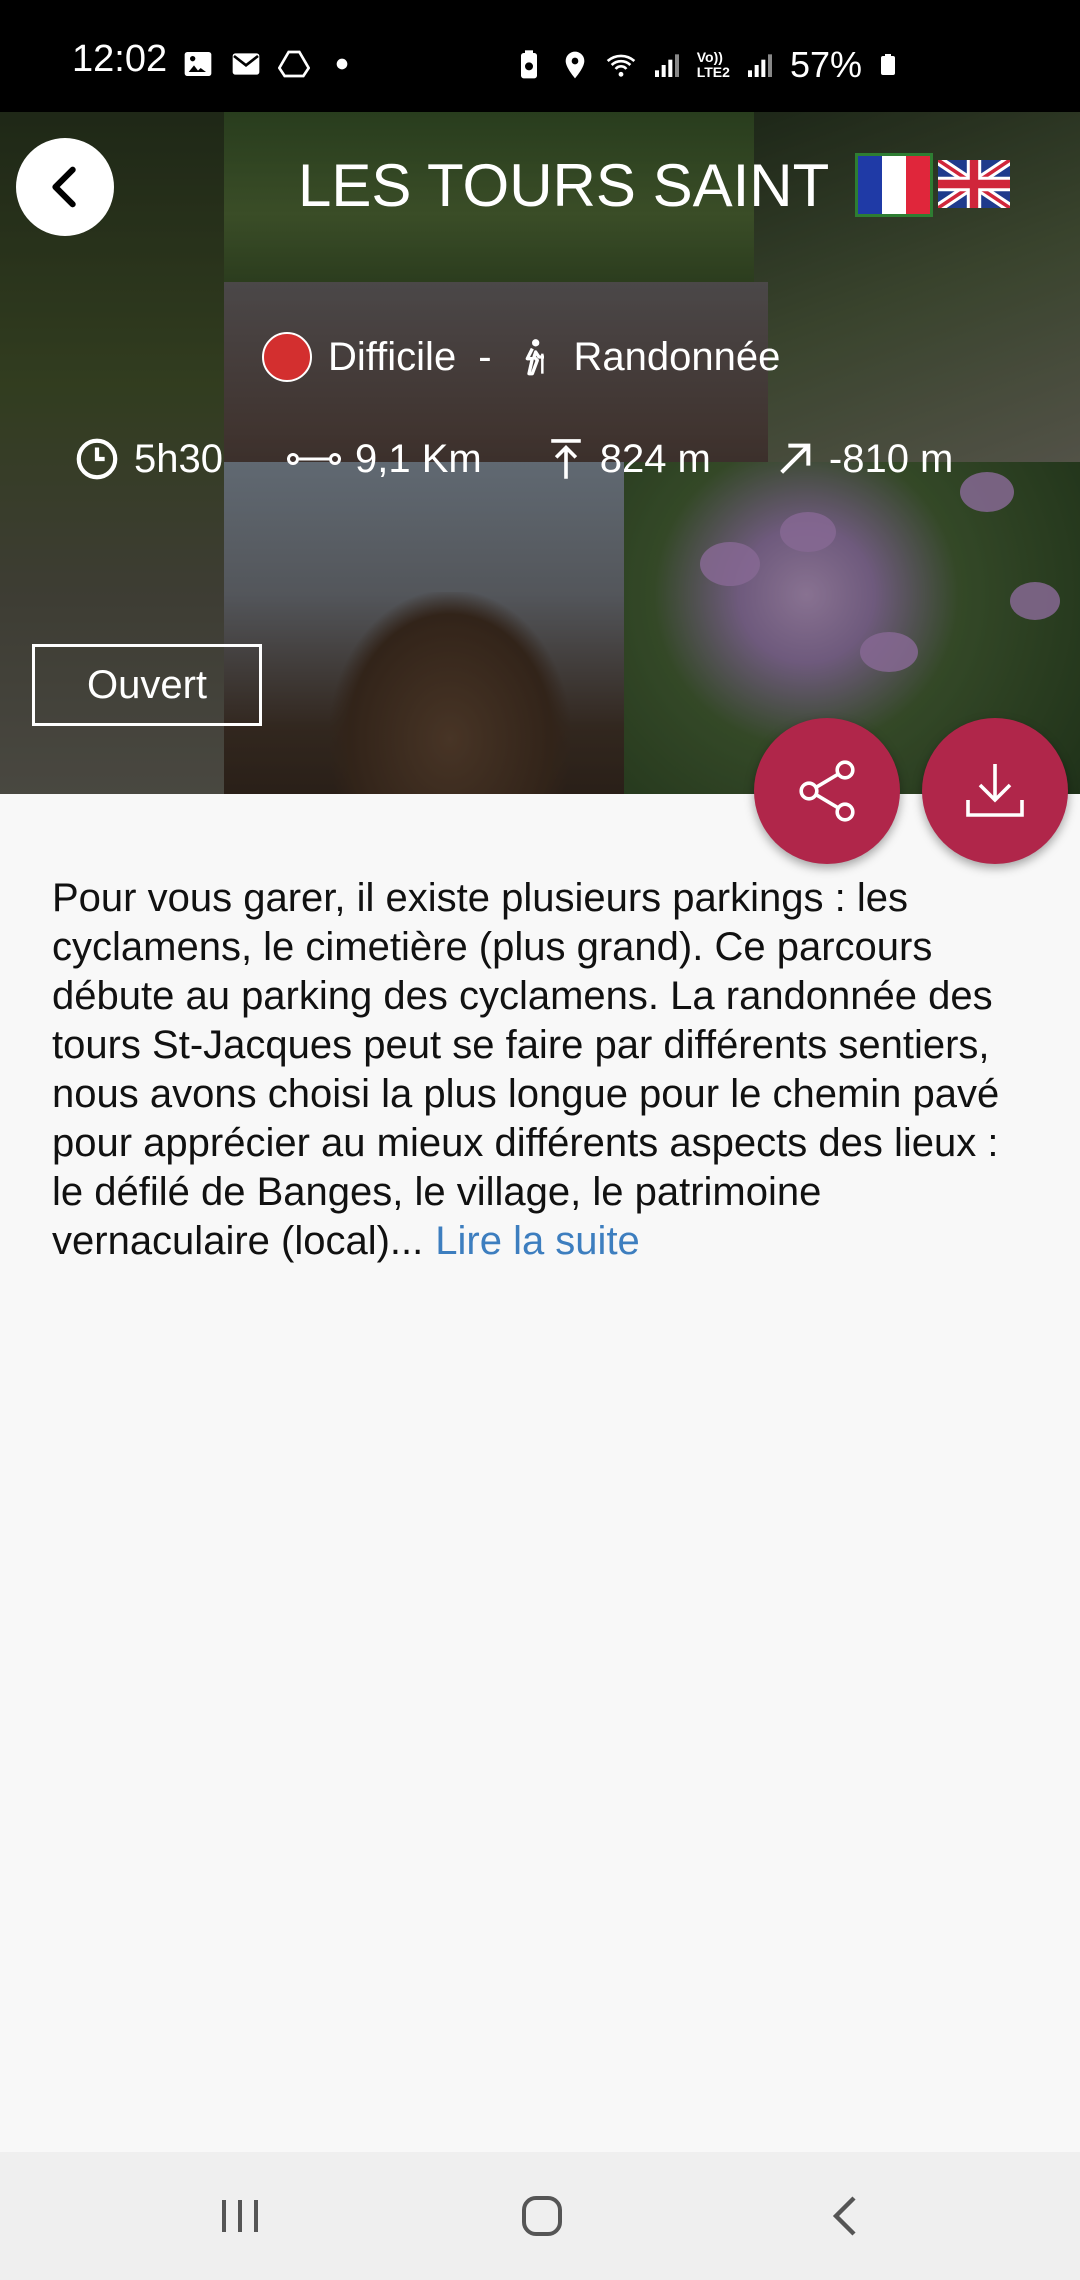  What do you see at coordinates (575, 65) in the screenshot?
I see `location-icon` at bounding box center [575, 65].